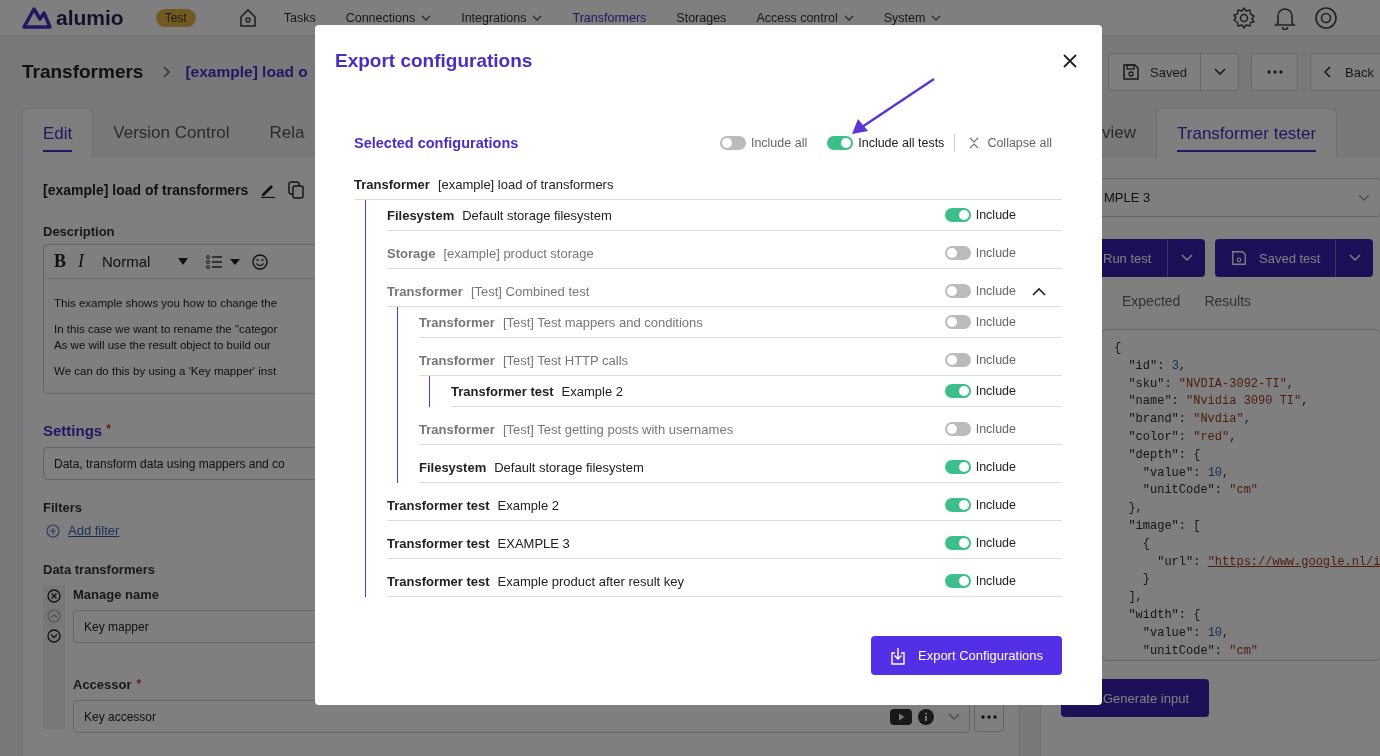  I want to click on breadcrumb-link: [example] load o, so click(246, 72).